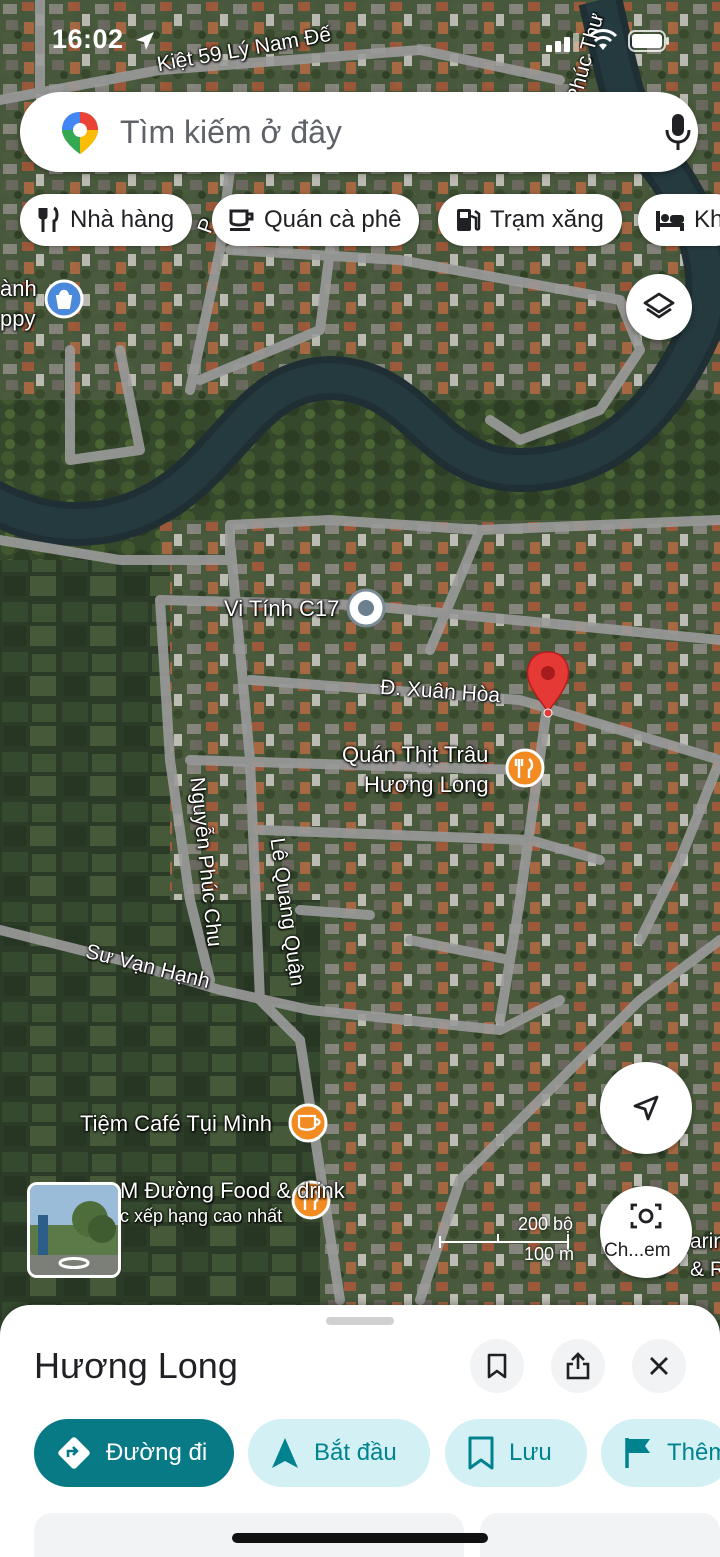  Describe the element at coordinates (603, 42) in the screenshot. I see `wifi-icon` at that location.